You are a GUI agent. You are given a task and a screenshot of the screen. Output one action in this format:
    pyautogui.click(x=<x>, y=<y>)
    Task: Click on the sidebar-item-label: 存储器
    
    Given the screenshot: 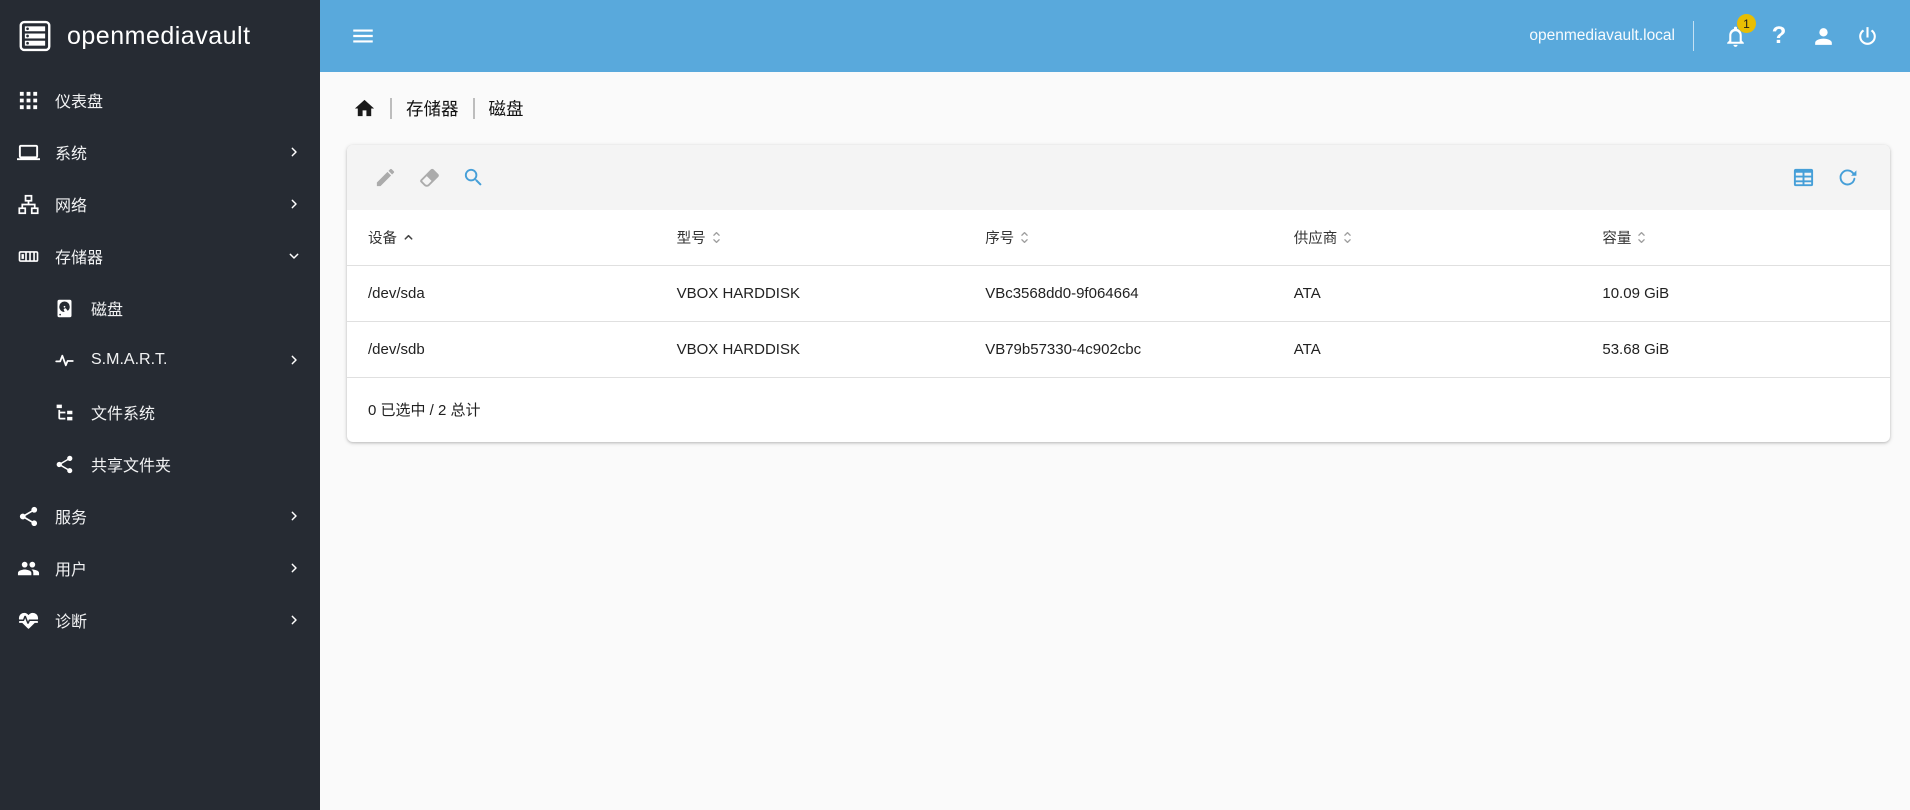 What is the action you would take?
    pyautogui.click(x=79, y=258)
    